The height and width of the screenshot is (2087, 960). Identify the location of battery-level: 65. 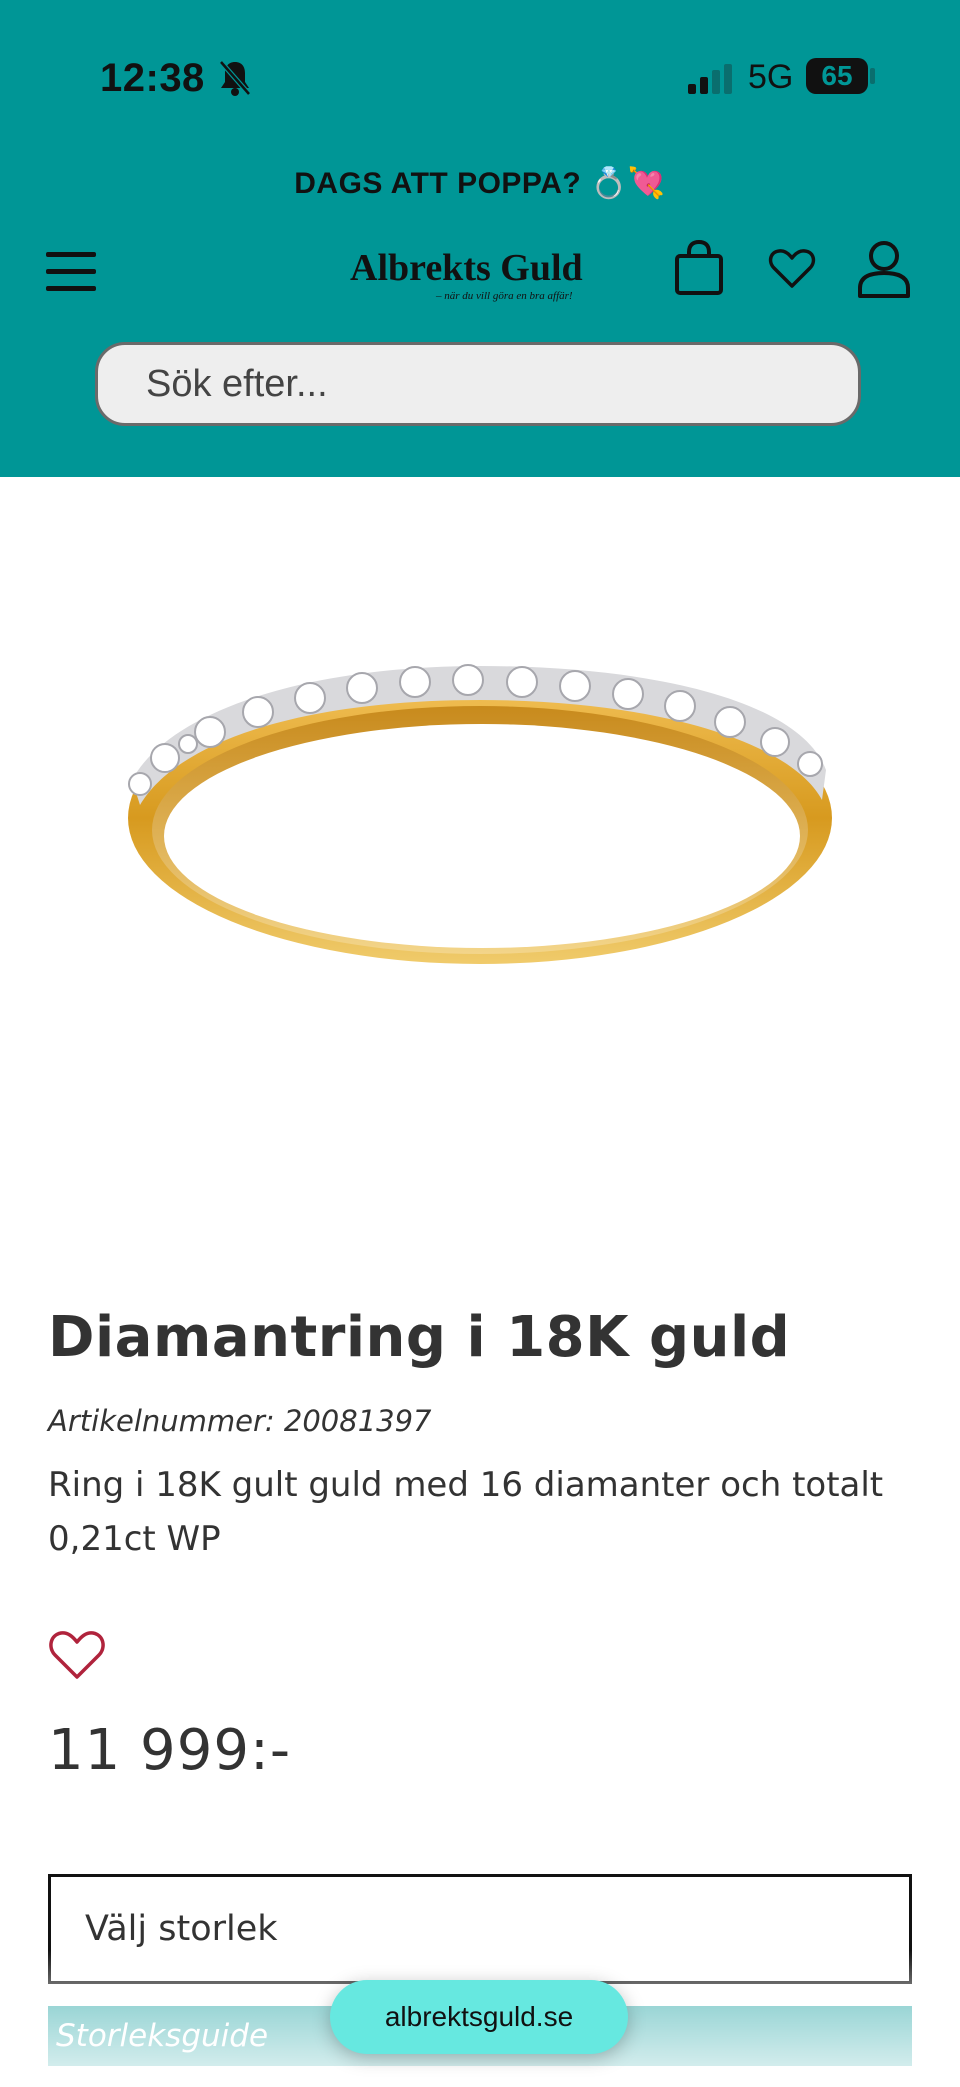
(837, 75).